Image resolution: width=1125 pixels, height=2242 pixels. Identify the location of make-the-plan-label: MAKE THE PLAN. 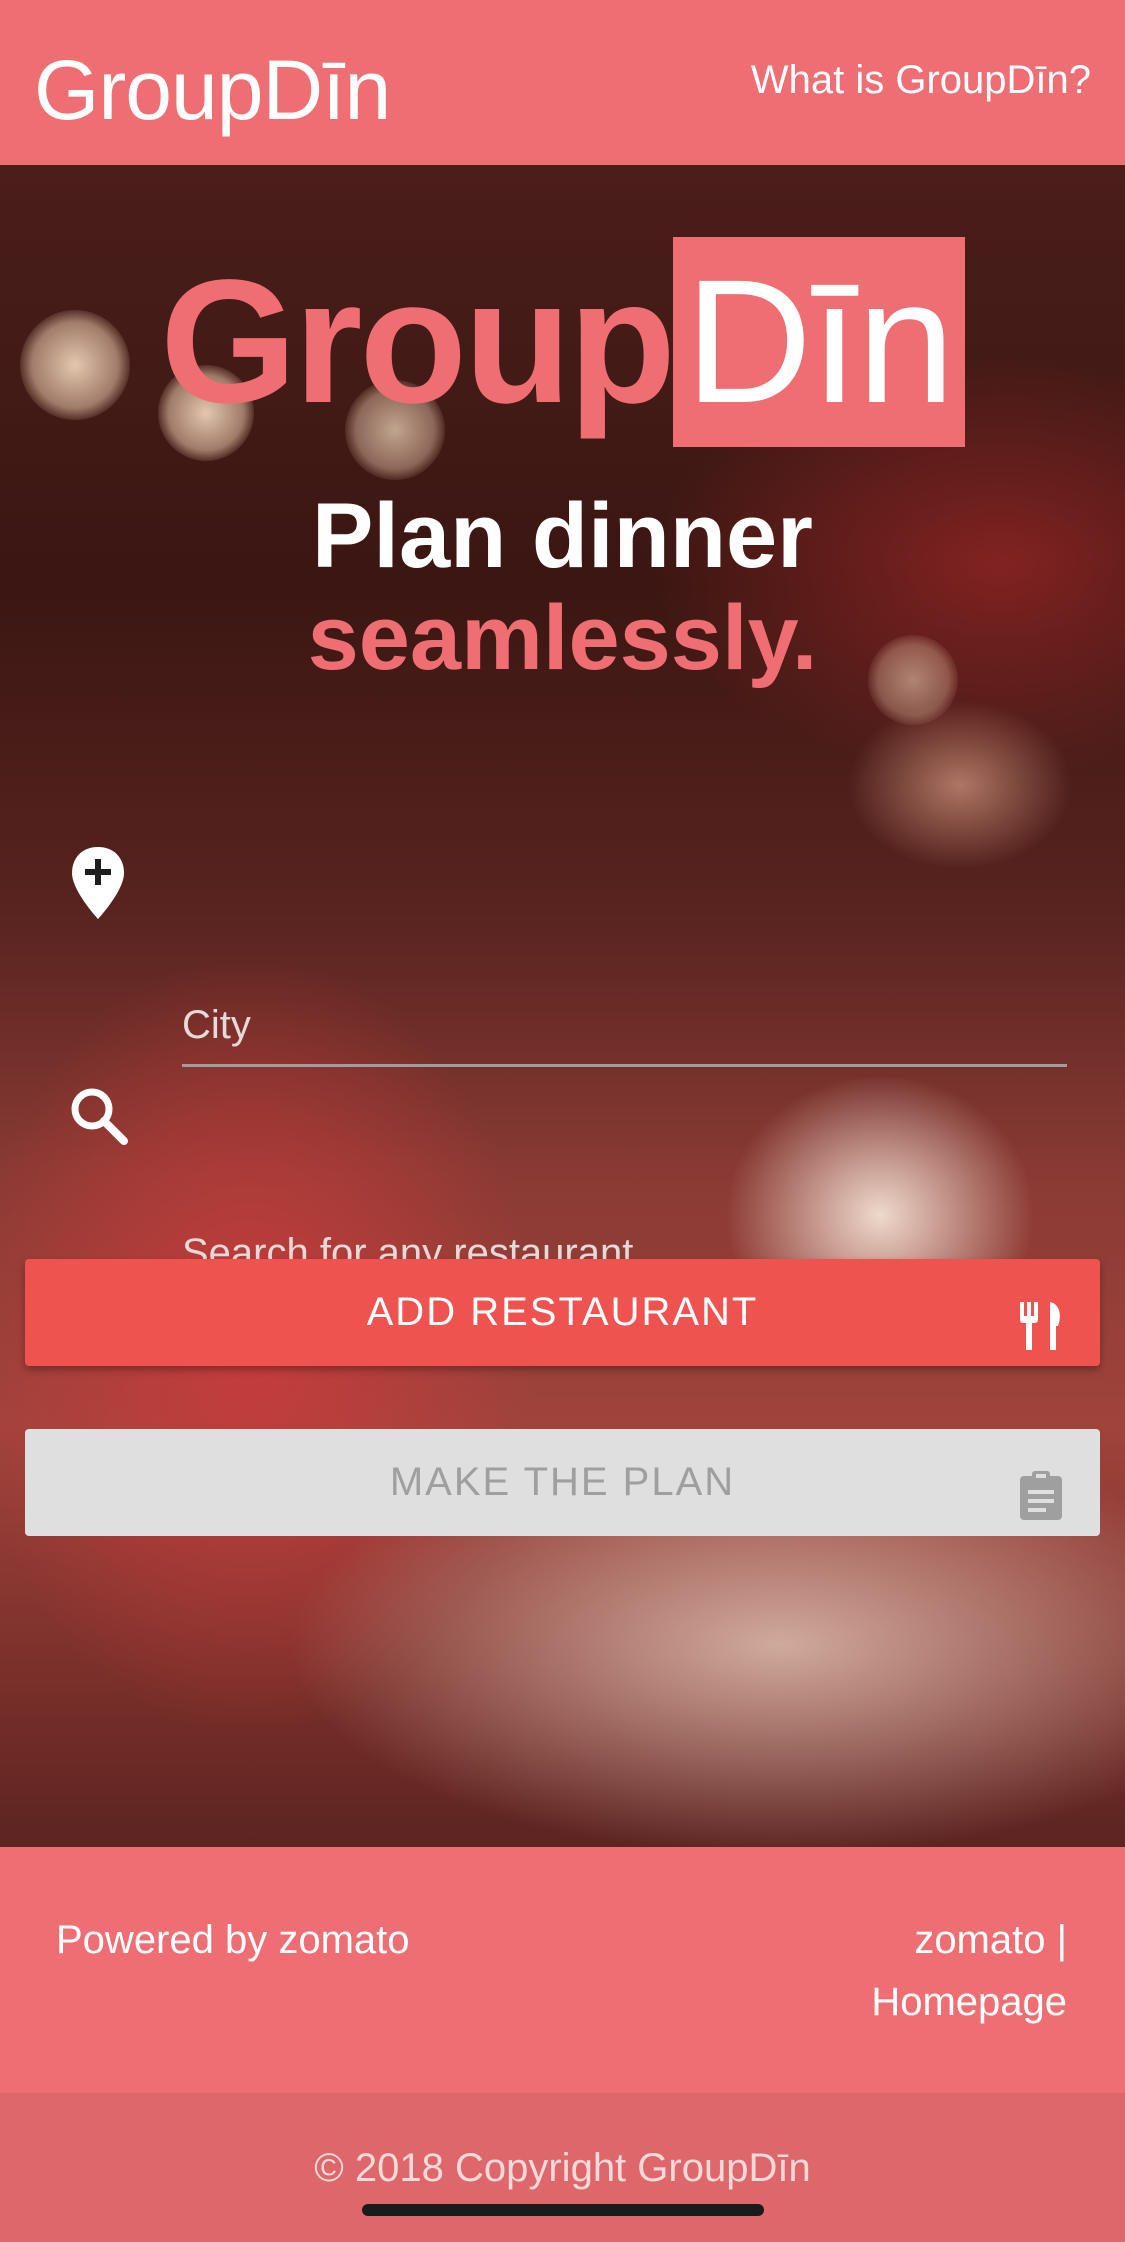
(562, 1482).